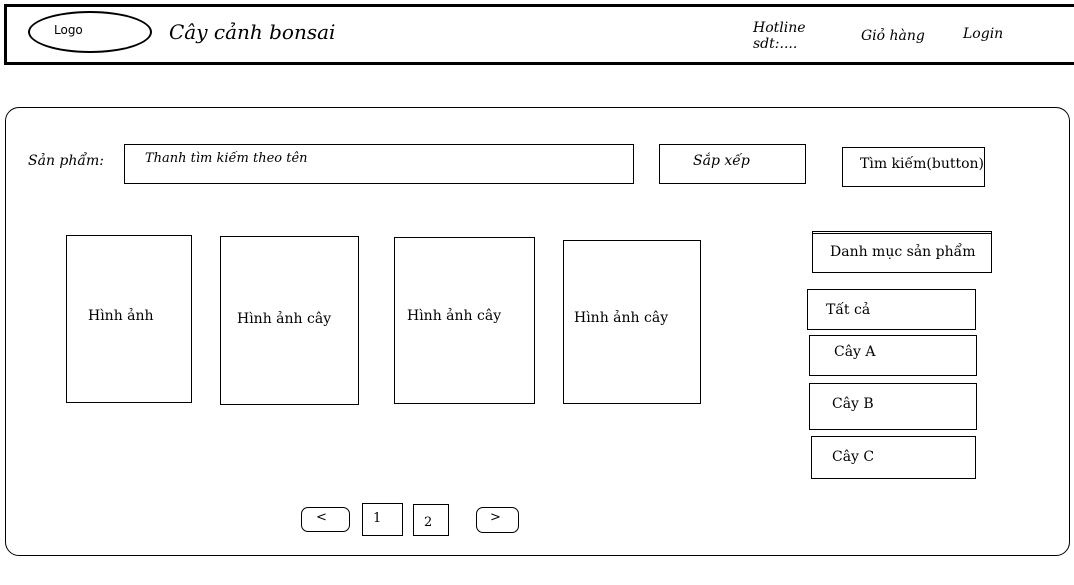 The image size is (1074, 585). Describe the element at coordinates (855, 352) in the screenshot. I see `category-item-label: Cây A` at that location.